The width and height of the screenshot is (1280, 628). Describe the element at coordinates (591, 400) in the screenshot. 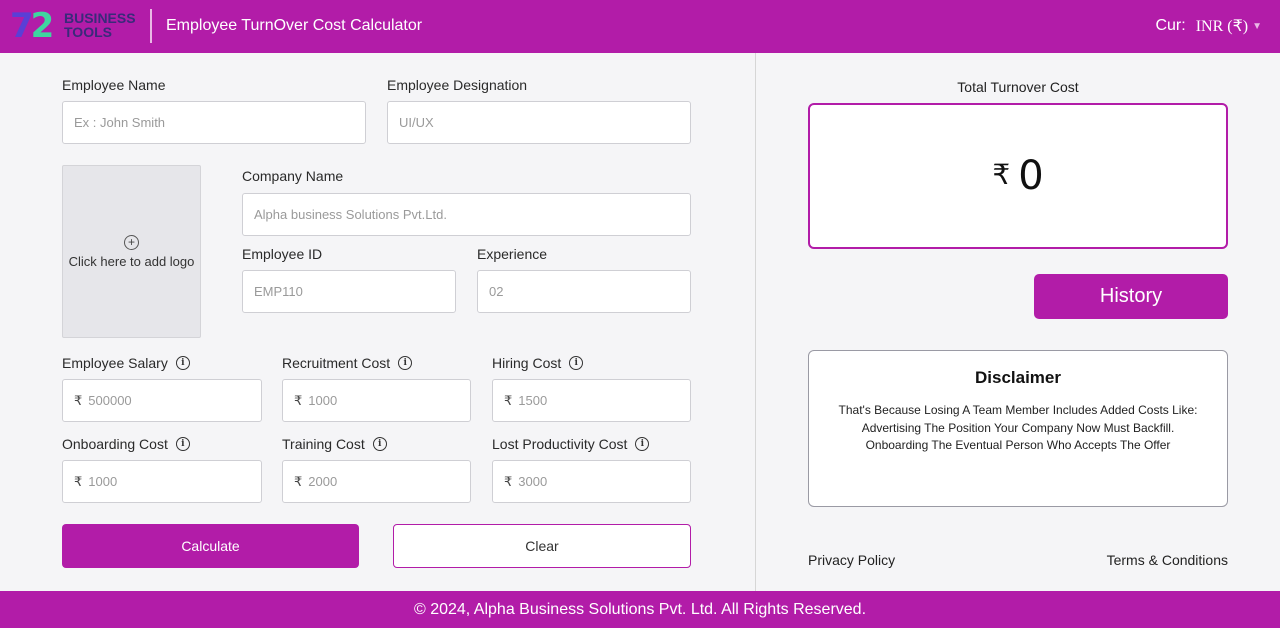

I see `hiring-cost-input: ₹ 1500` at that location.